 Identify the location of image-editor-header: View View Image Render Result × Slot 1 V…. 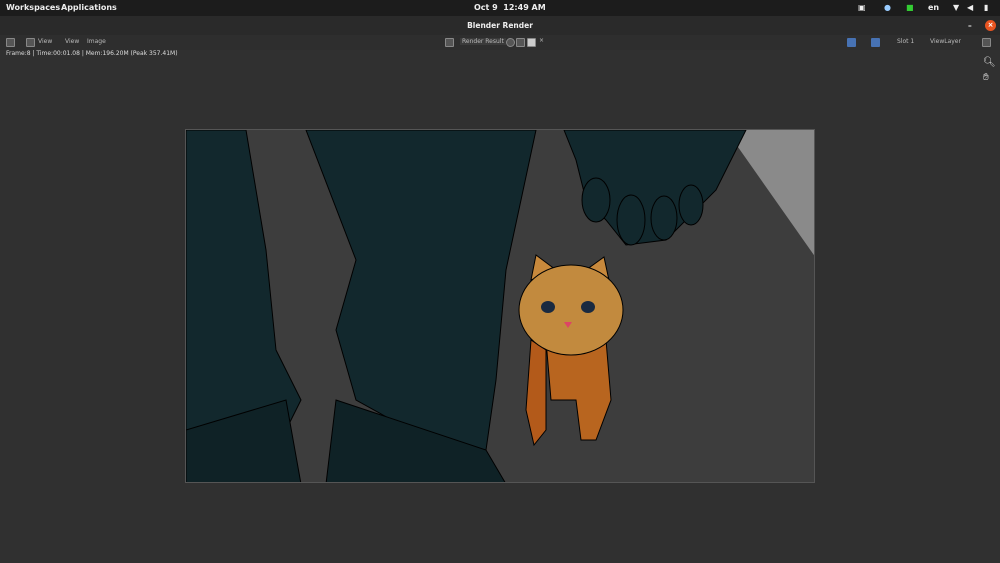
(500, 42).